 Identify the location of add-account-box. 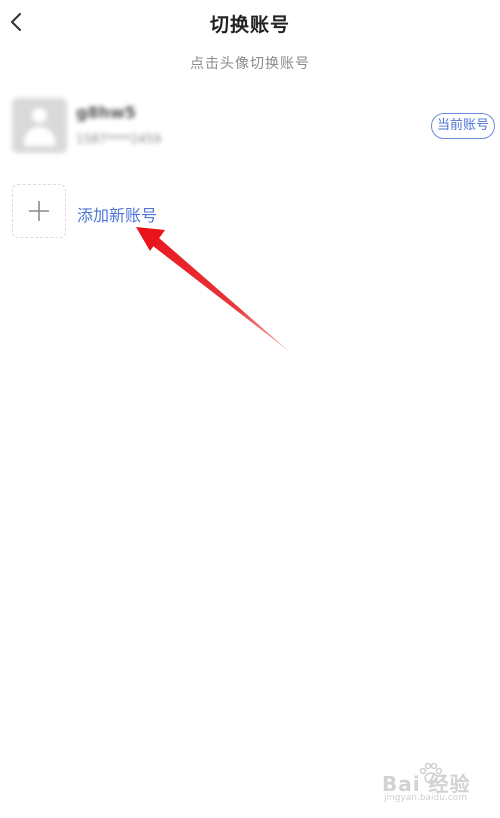
(39, 211).